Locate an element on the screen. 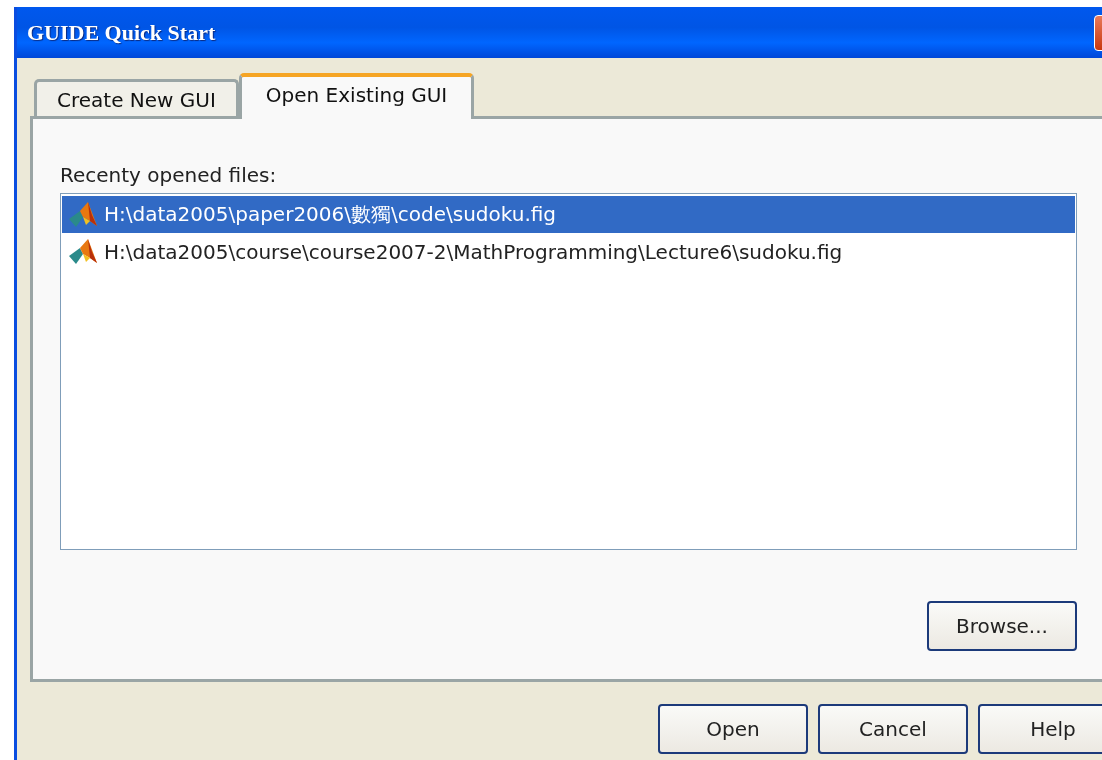  file-list-item: H:\data2005\course\course2007-2\MathProgramming\Lecture6\sudoku.fig is located at coordinates (568, 251).